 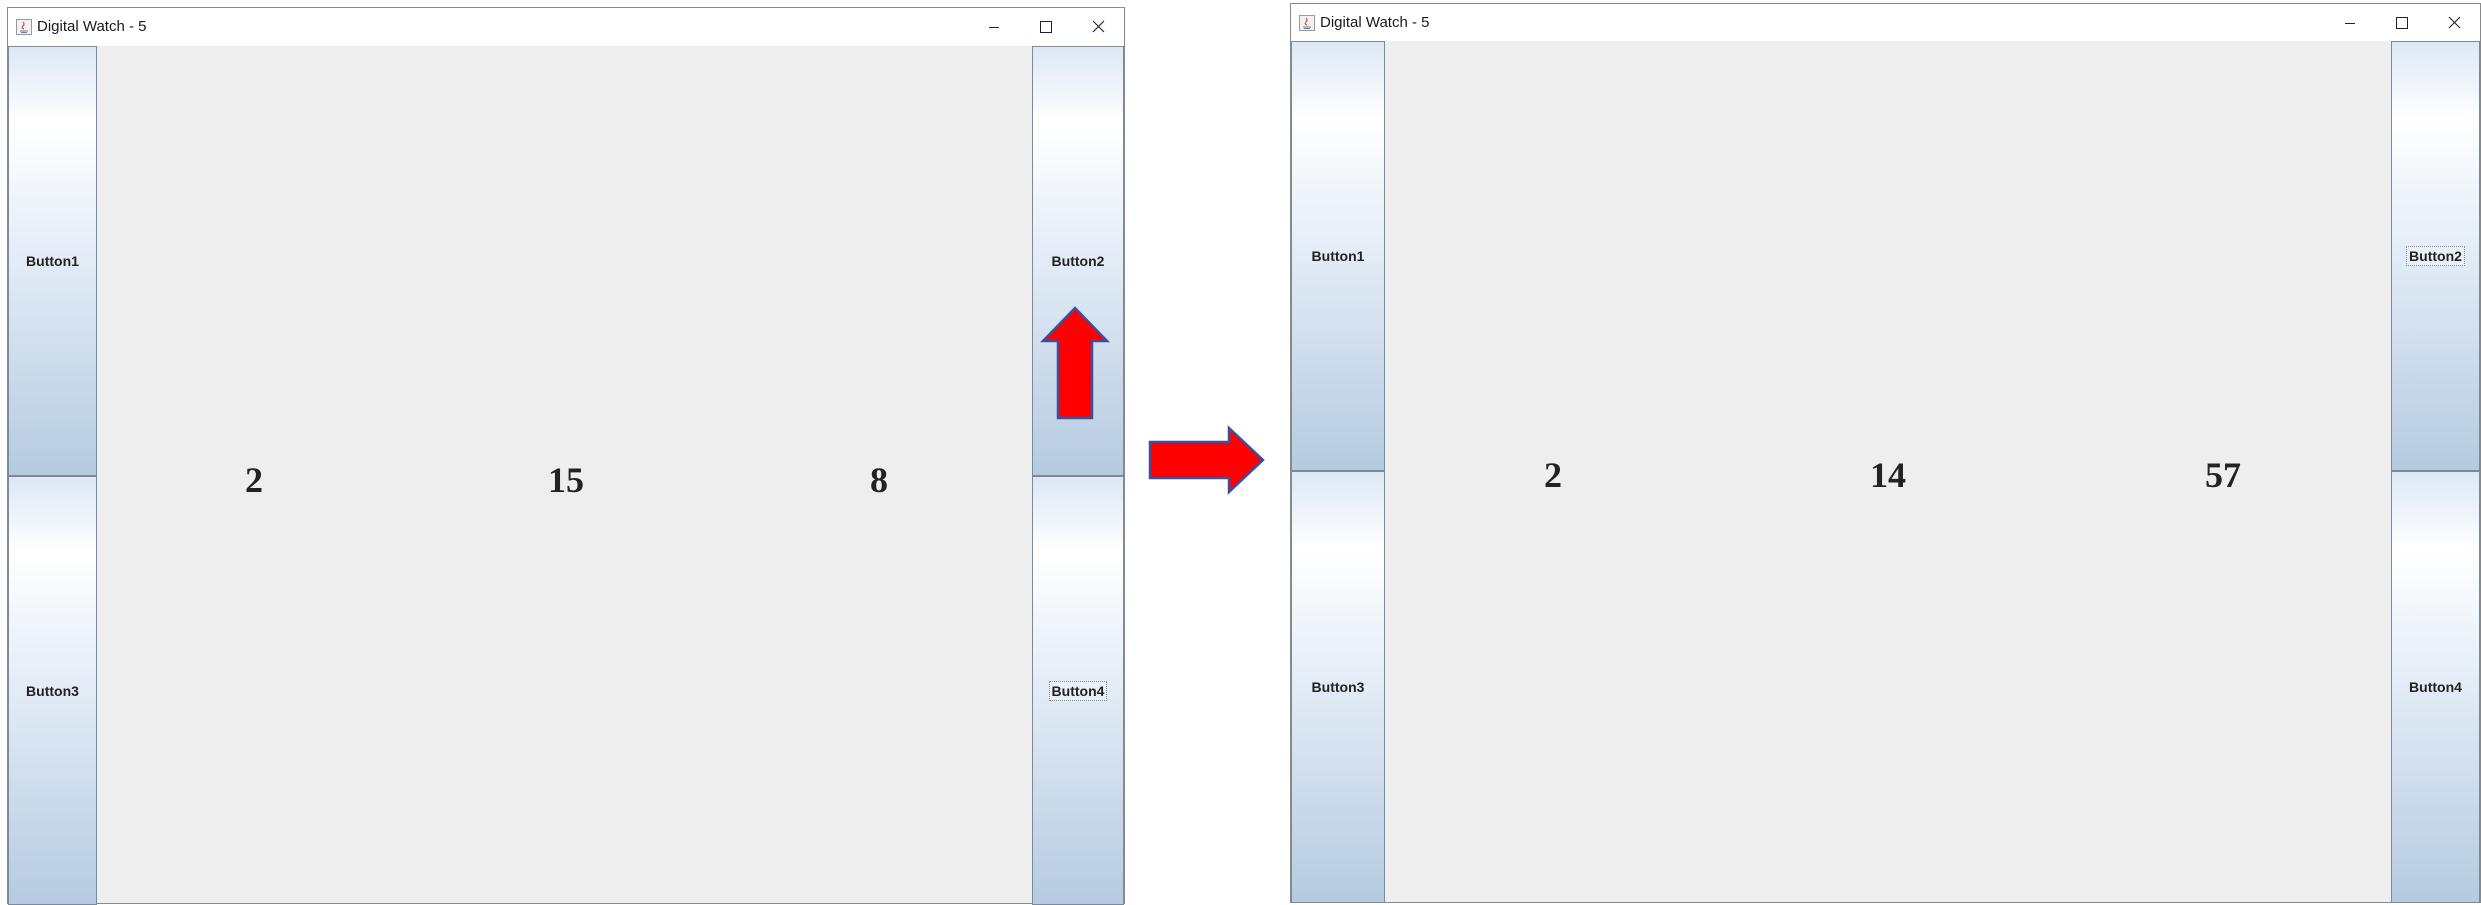 What do you see at coordinates (566, 480) in the screenshot?
I see `minutes-value: 15` at bounding box center [566, 480].